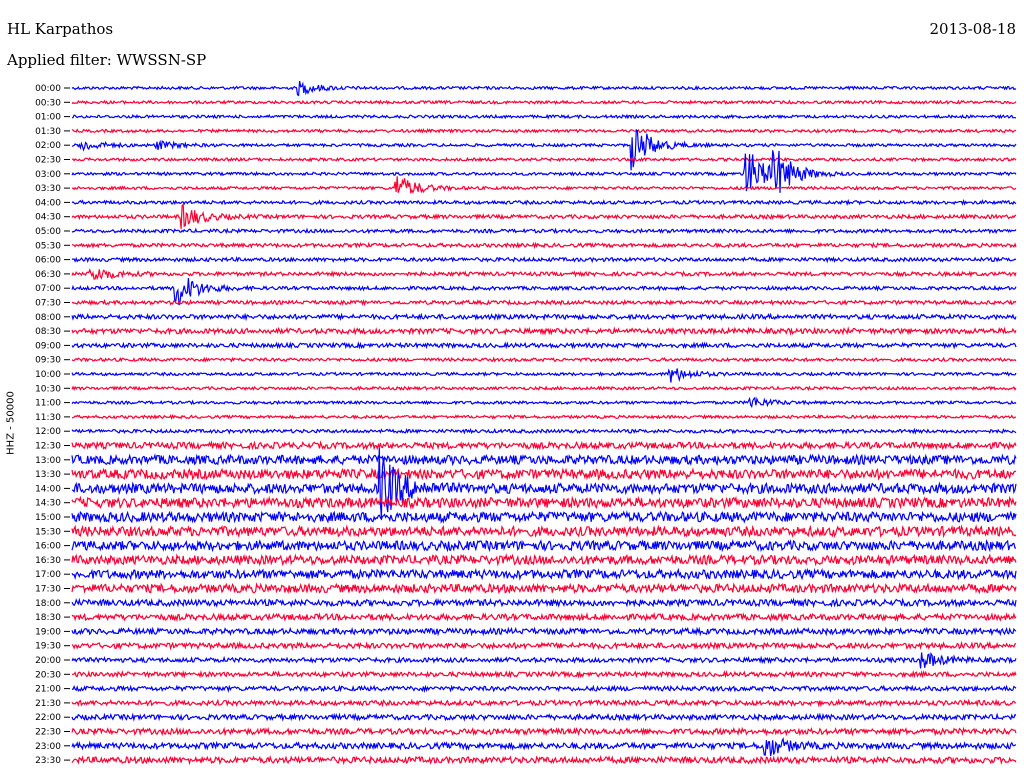  Describe the element at coordinates (48, 246) in the screenshot. I see `time-tick-label: 05:30` at that location.